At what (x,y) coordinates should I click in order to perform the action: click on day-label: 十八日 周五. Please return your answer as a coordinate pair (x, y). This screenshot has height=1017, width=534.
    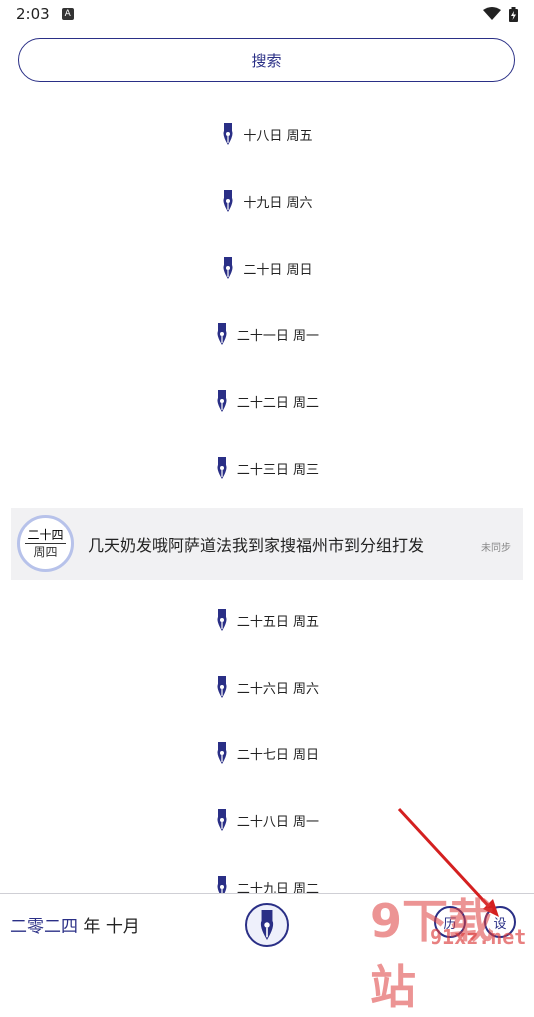
    Looking at the image, I should click on (278, 136).